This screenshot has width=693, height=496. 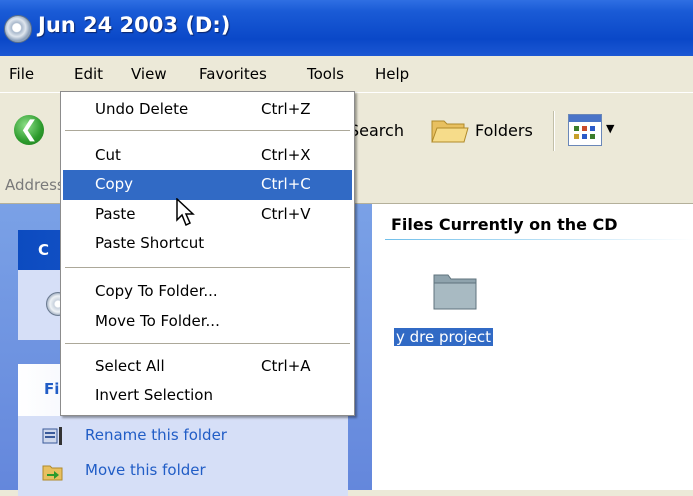 I want to click on menu-item-label: Select All, so click(x=130, y=366).